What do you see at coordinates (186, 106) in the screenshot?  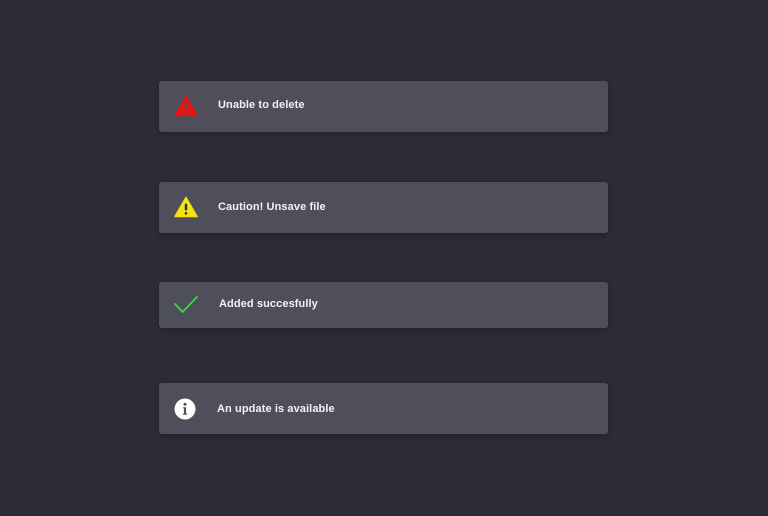 I see `error-triangle-icon` at bounding box center [186, 106].